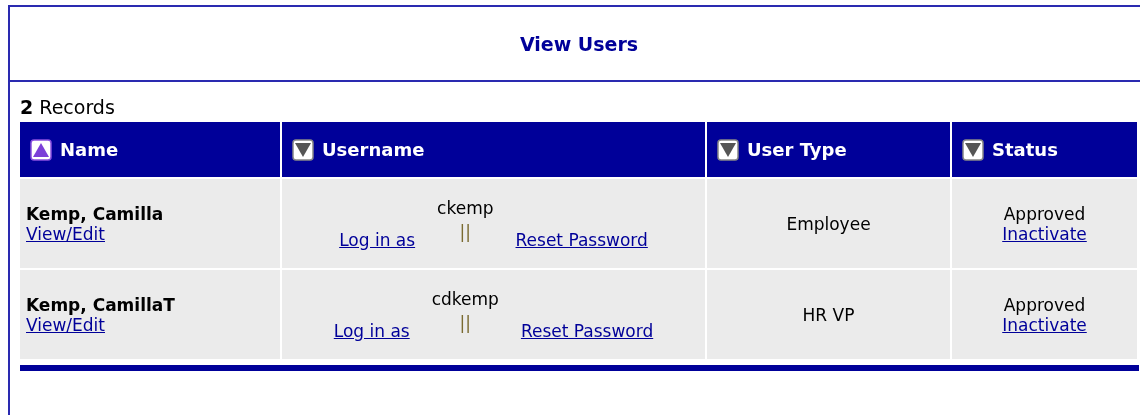 Image resolution: width=1140 pixels, height=415 pixels. I want to click on page-title: View Users, so click(579, 43).